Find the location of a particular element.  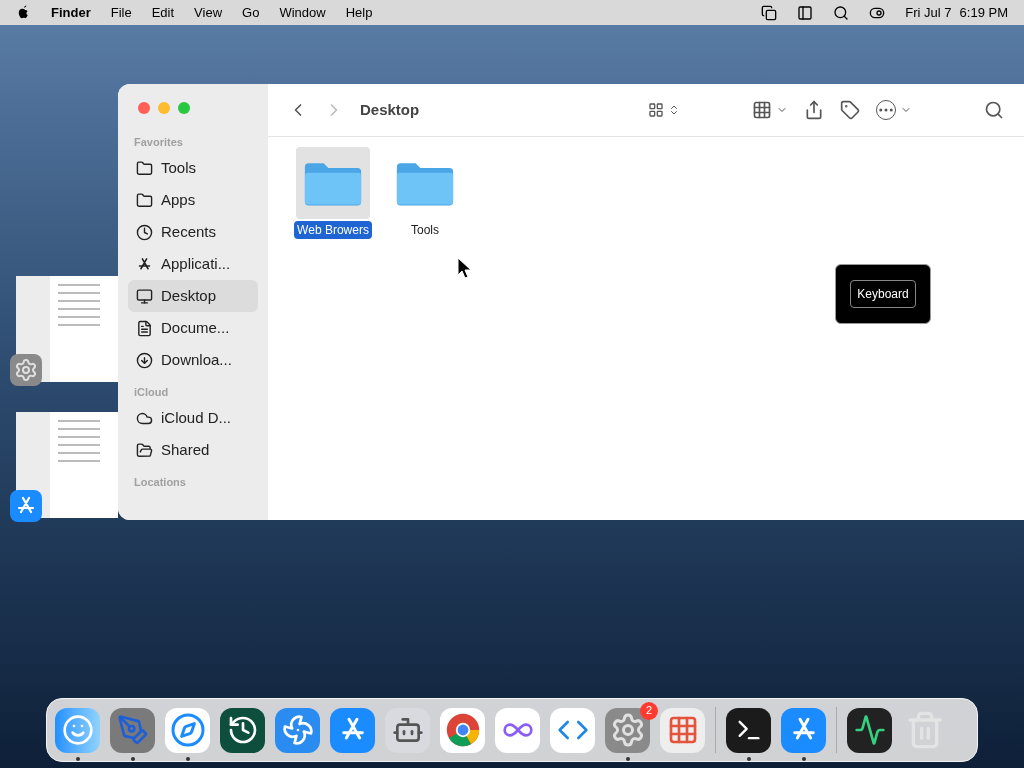

grid-icon is located at coordinates (682, 730).